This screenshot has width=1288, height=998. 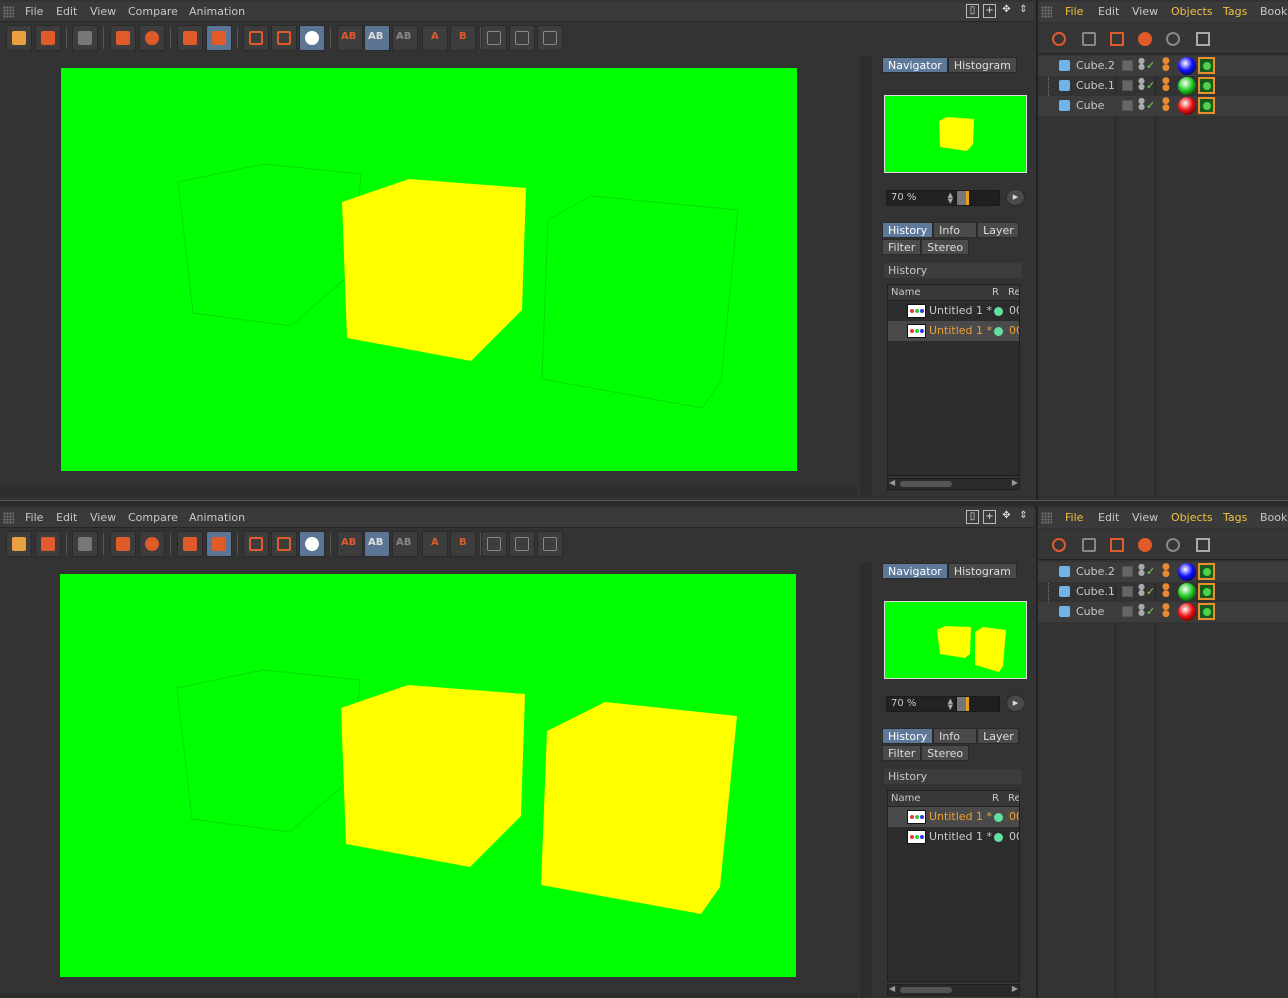 I want to click on open-file-button, so click(x=19, y=38).